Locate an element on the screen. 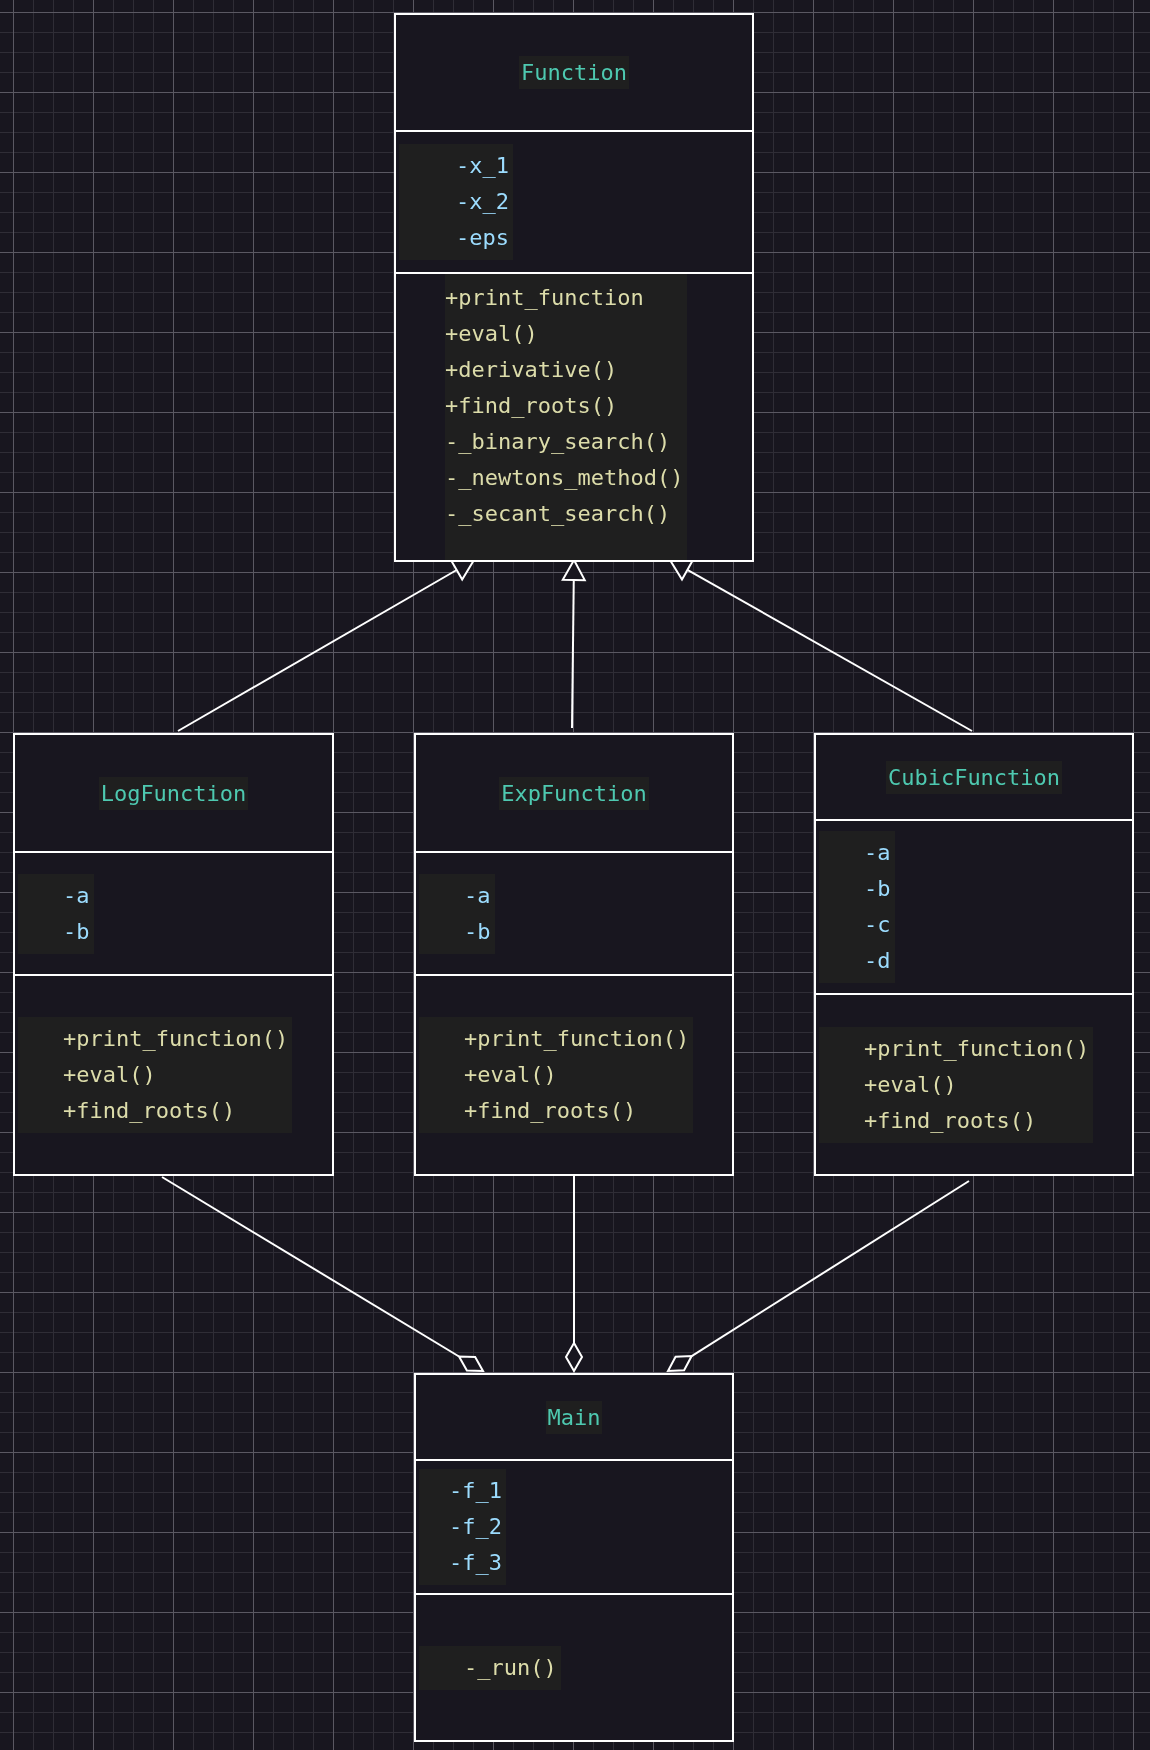 The image size is (1150, 1750). method-text: +derivative() is located at coordinates (532, 370).